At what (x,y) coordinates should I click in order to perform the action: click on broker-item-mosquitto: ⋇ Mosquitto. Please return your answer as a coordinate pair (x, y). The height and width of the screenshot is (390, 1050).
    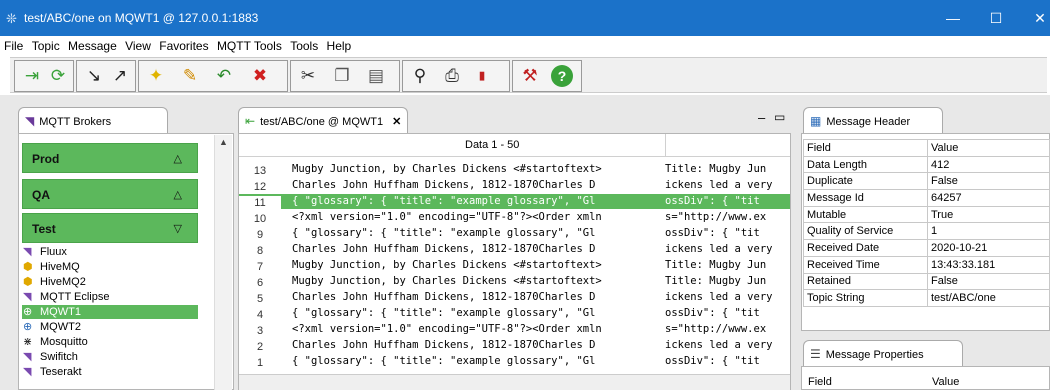
    Looking at the image, I should click on (110, 342).